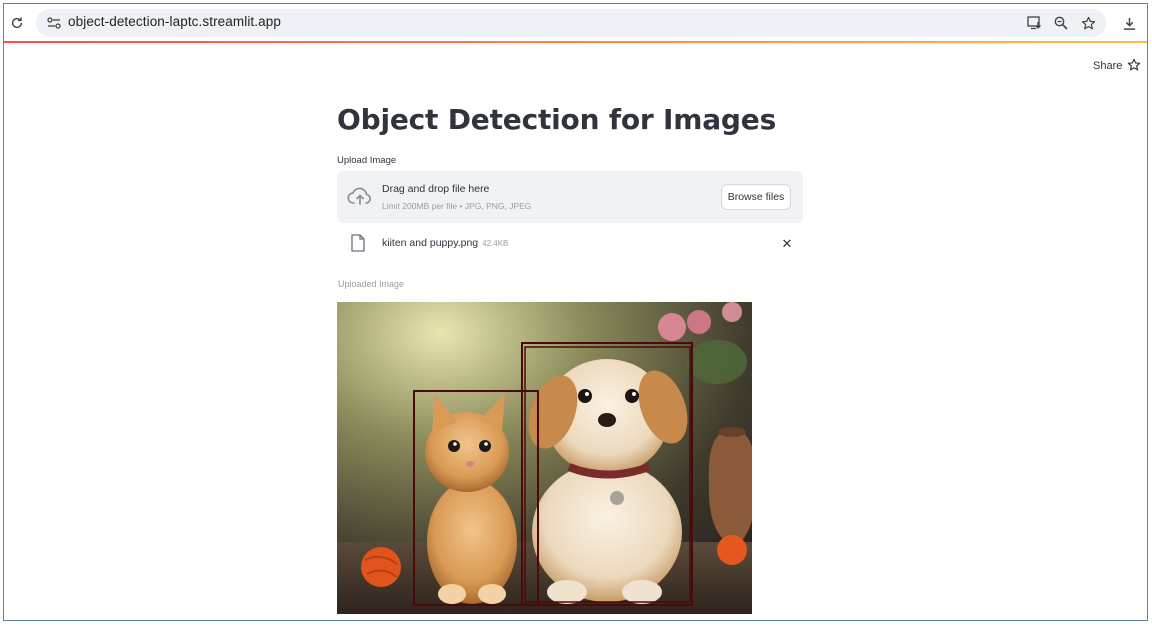 The height and width of the screenshot is (625, 1152). Describe the element at coordinates (359, 244) in the screenshot. I see `file-icon` at that location.